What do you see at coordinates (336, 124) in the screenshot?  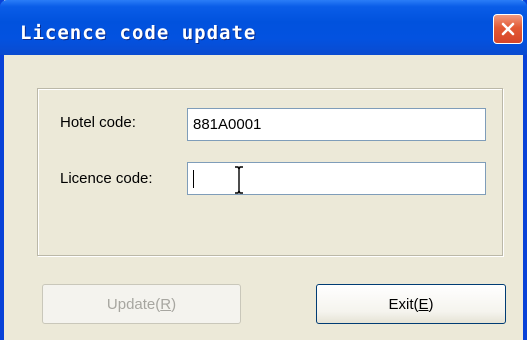 I see `hotel-code-field: 881A0001` at bounding box center [336, 124].